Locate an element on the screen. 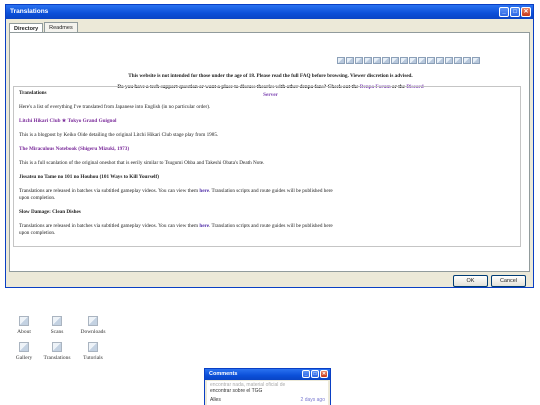 The height and width of the screenshot is (405, 540). item-title-litchi: Litchi Hikari Club ★ Tokyo Grand Guignol is located at coordinates (267, 121).